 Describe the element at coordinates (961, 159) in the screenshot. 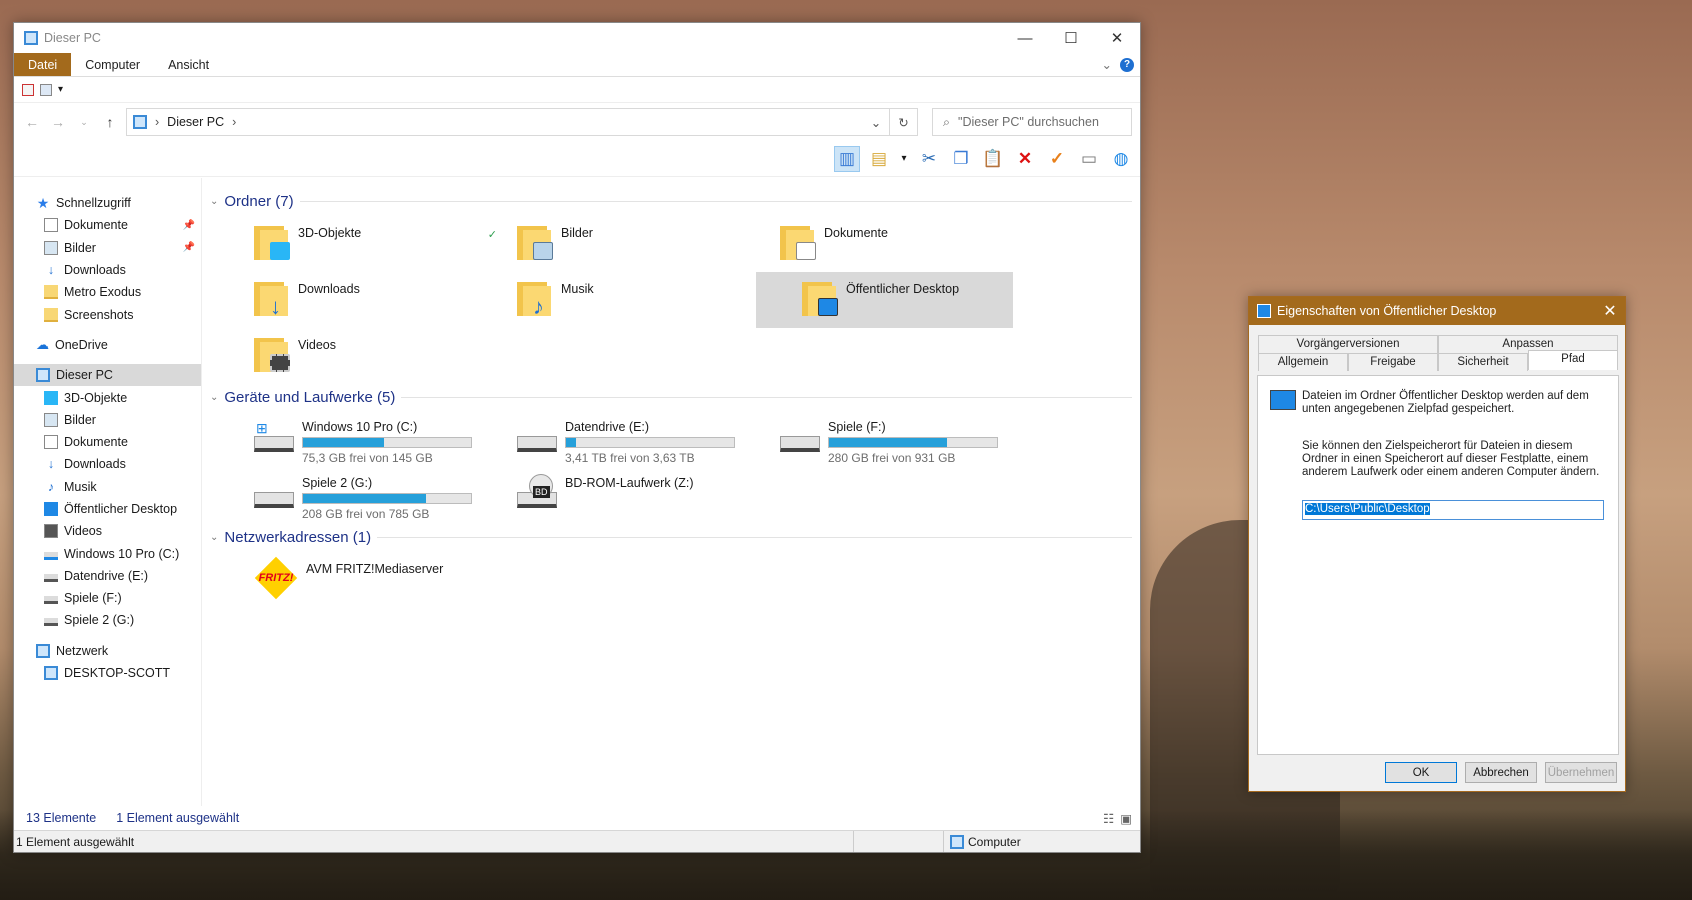

I see `copy-icon: ❐` at that location.